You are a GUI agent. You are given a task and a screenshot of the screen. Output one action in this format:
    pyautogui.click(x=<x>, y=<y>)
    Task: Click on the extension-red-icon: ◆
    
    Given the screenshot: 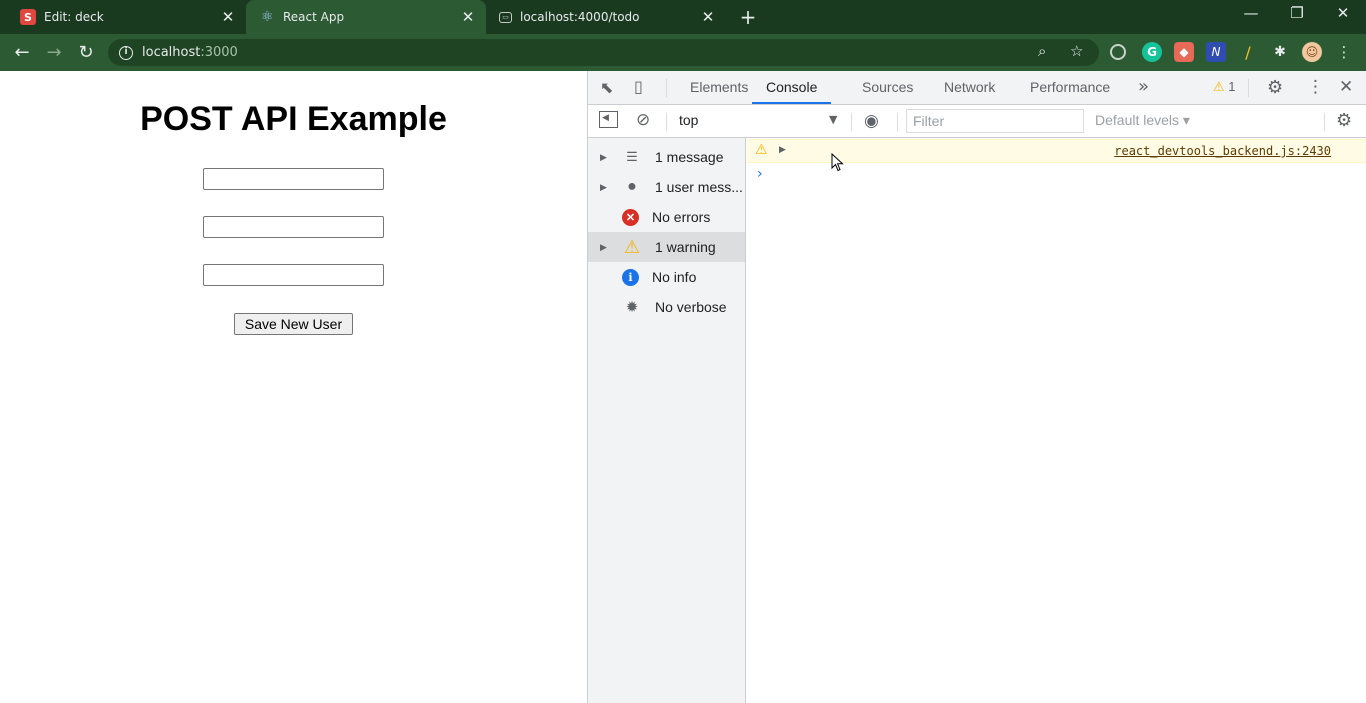 What is the action you would take?
    pyautogui.click(x=1184, y=52)
    